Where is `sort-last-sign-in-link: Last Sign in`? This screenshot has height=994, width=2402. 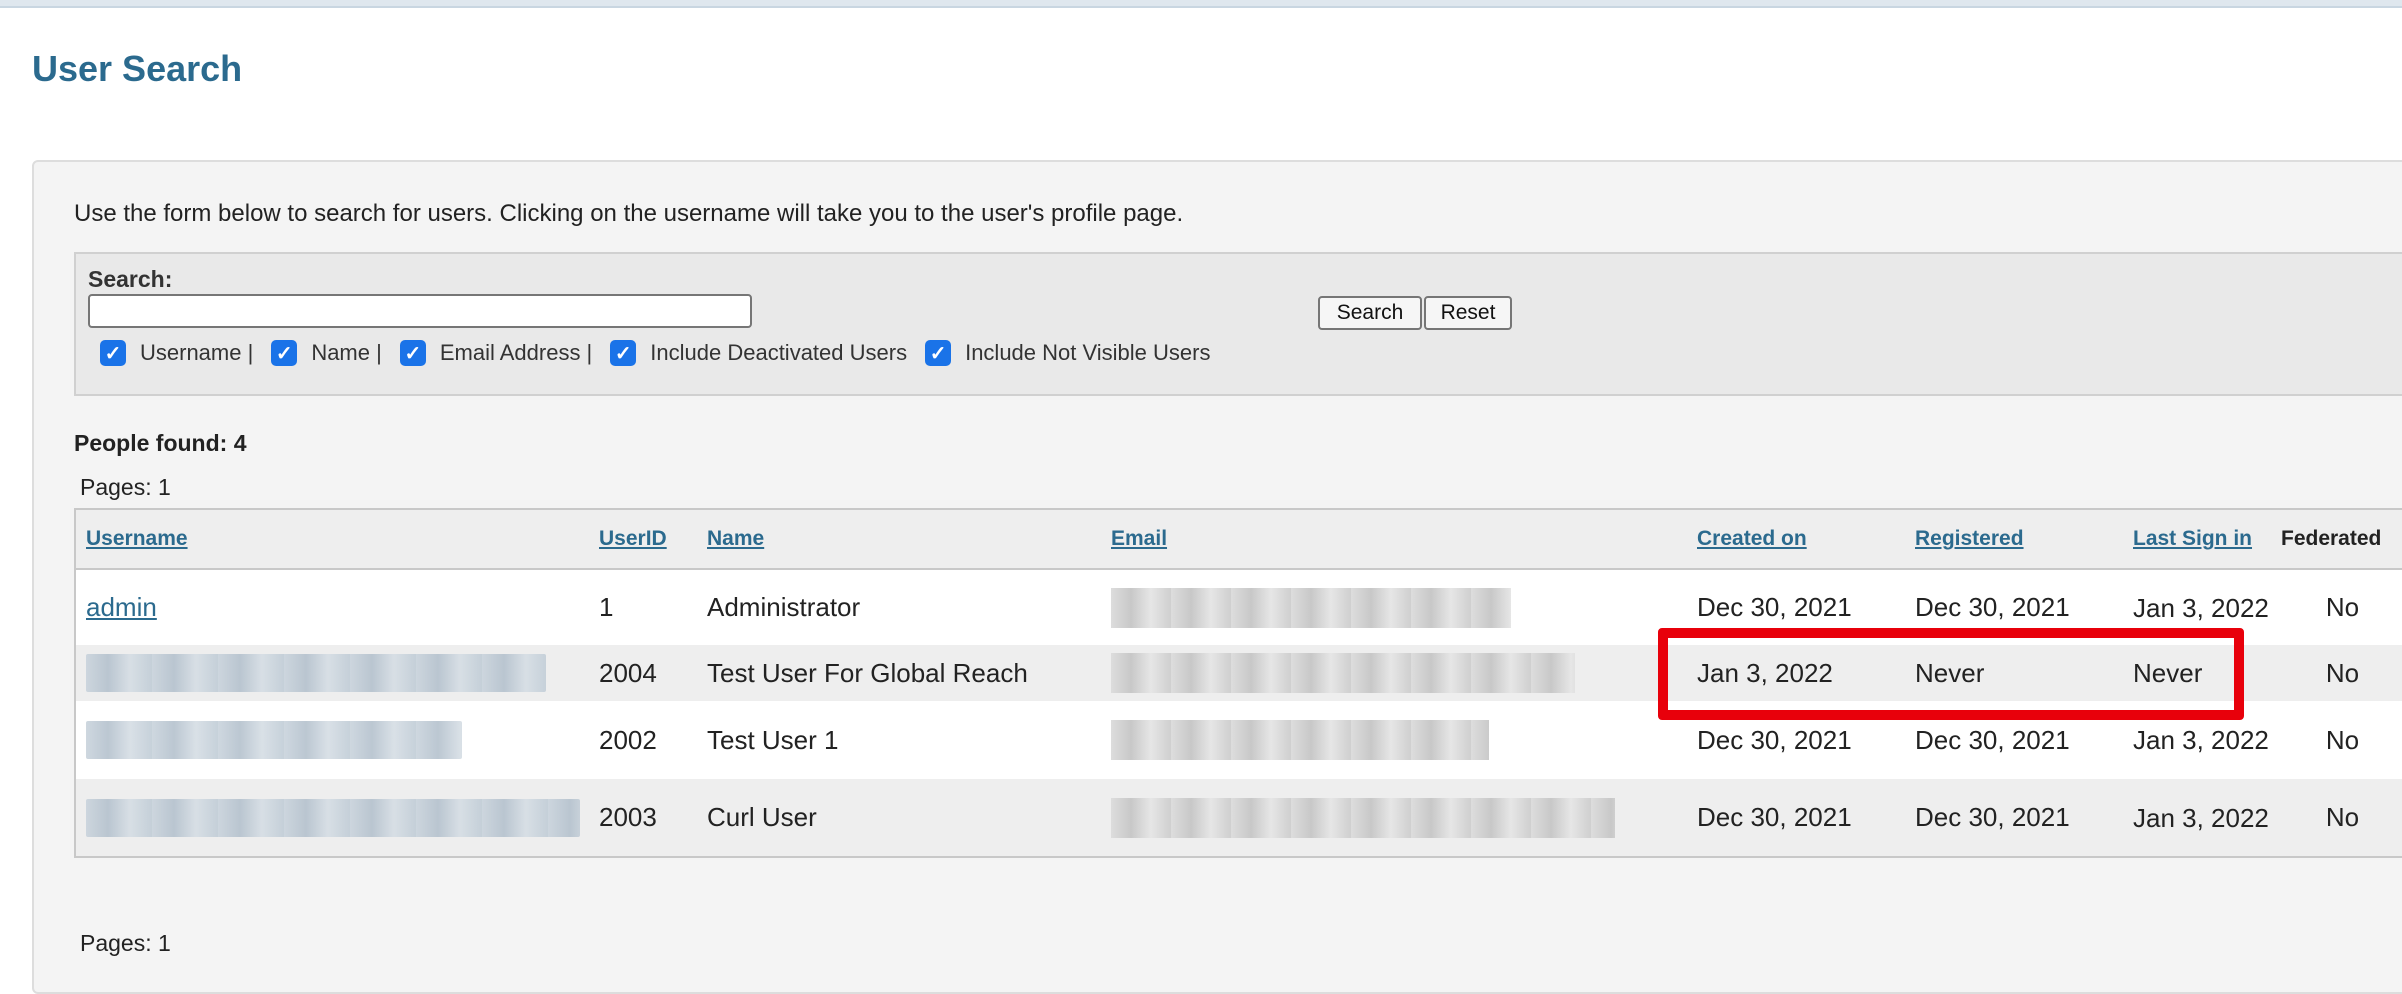
sort-last-sign-in-link: Last Sign in is located at coordinates (2192, 538).